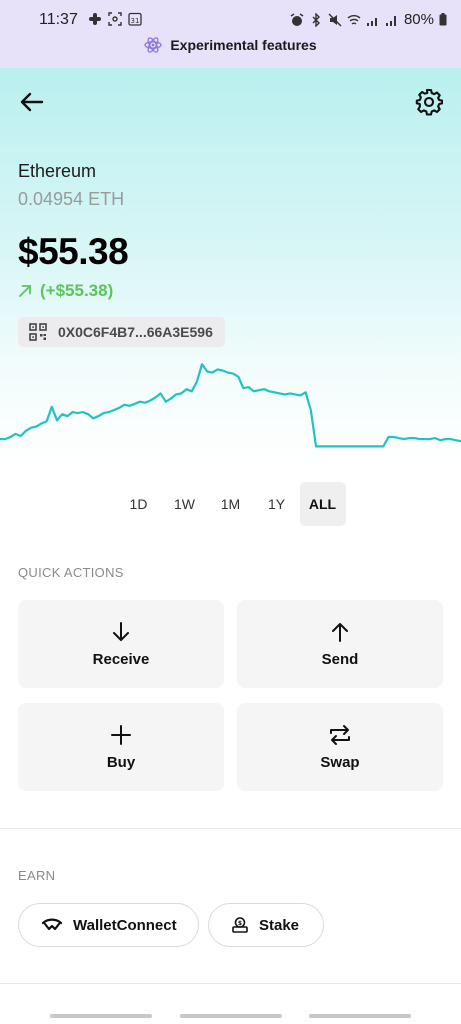  I want to click on range-1m: 1M, so click(231, 504).